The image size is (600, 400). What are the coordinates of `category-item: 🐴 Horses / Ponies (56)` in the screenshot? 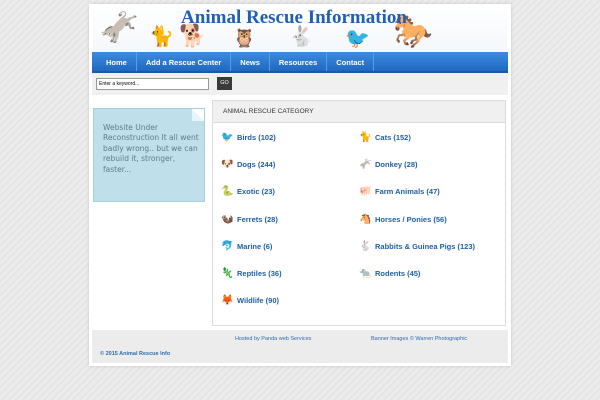 It's located at (403, 219).